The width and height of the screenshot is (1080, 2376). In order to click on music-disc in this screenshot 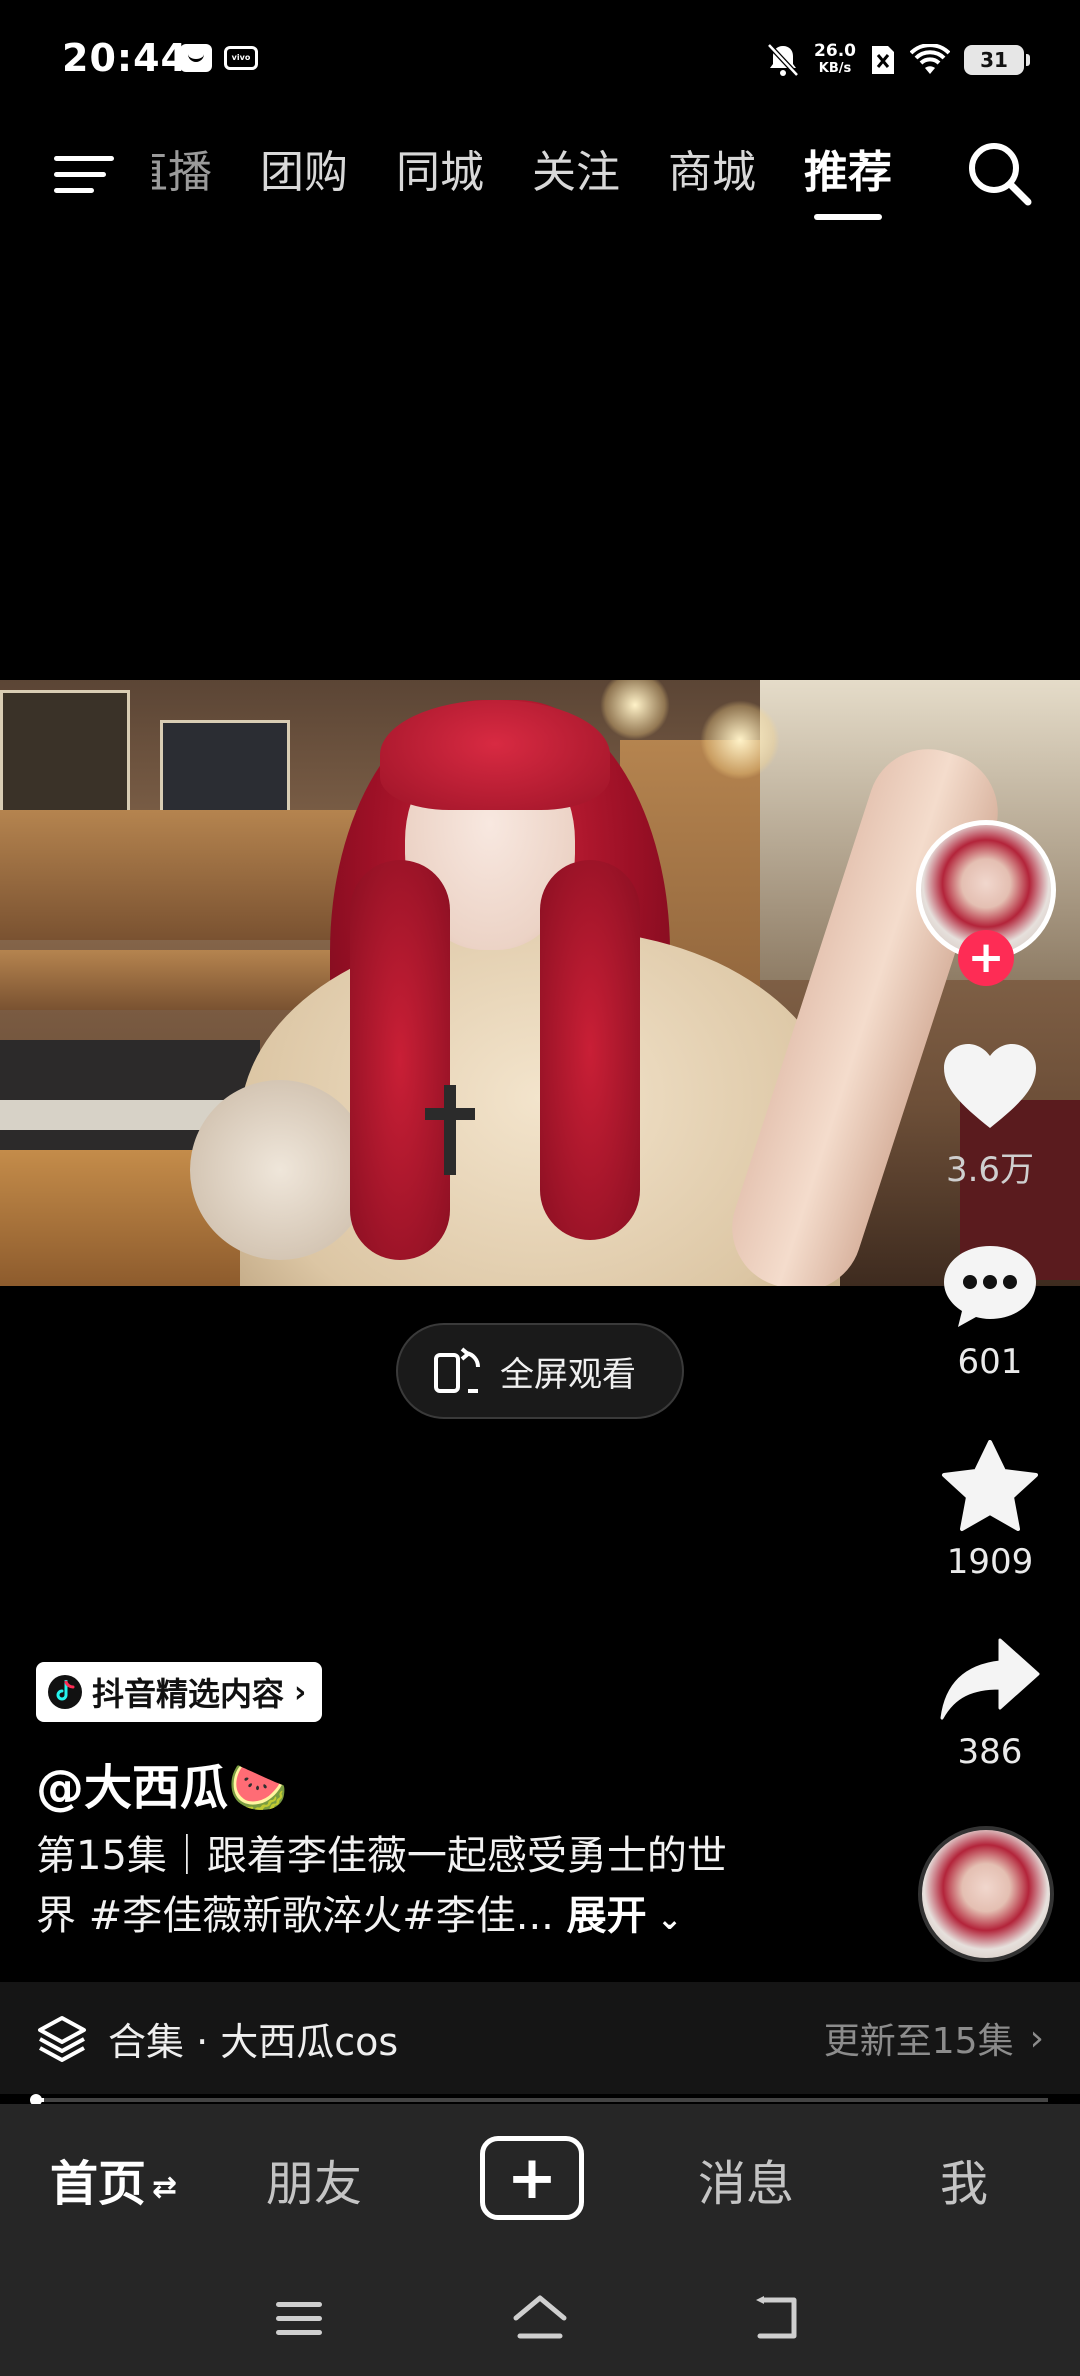, I will do `click(986, 1894)`.